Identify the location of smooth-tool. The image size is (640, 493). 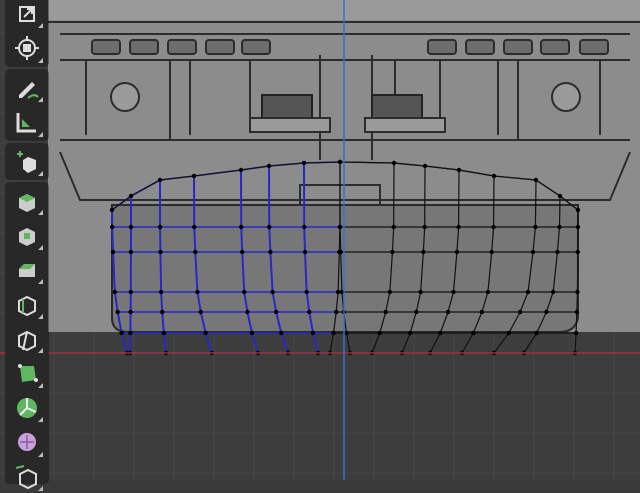
(27, 442).